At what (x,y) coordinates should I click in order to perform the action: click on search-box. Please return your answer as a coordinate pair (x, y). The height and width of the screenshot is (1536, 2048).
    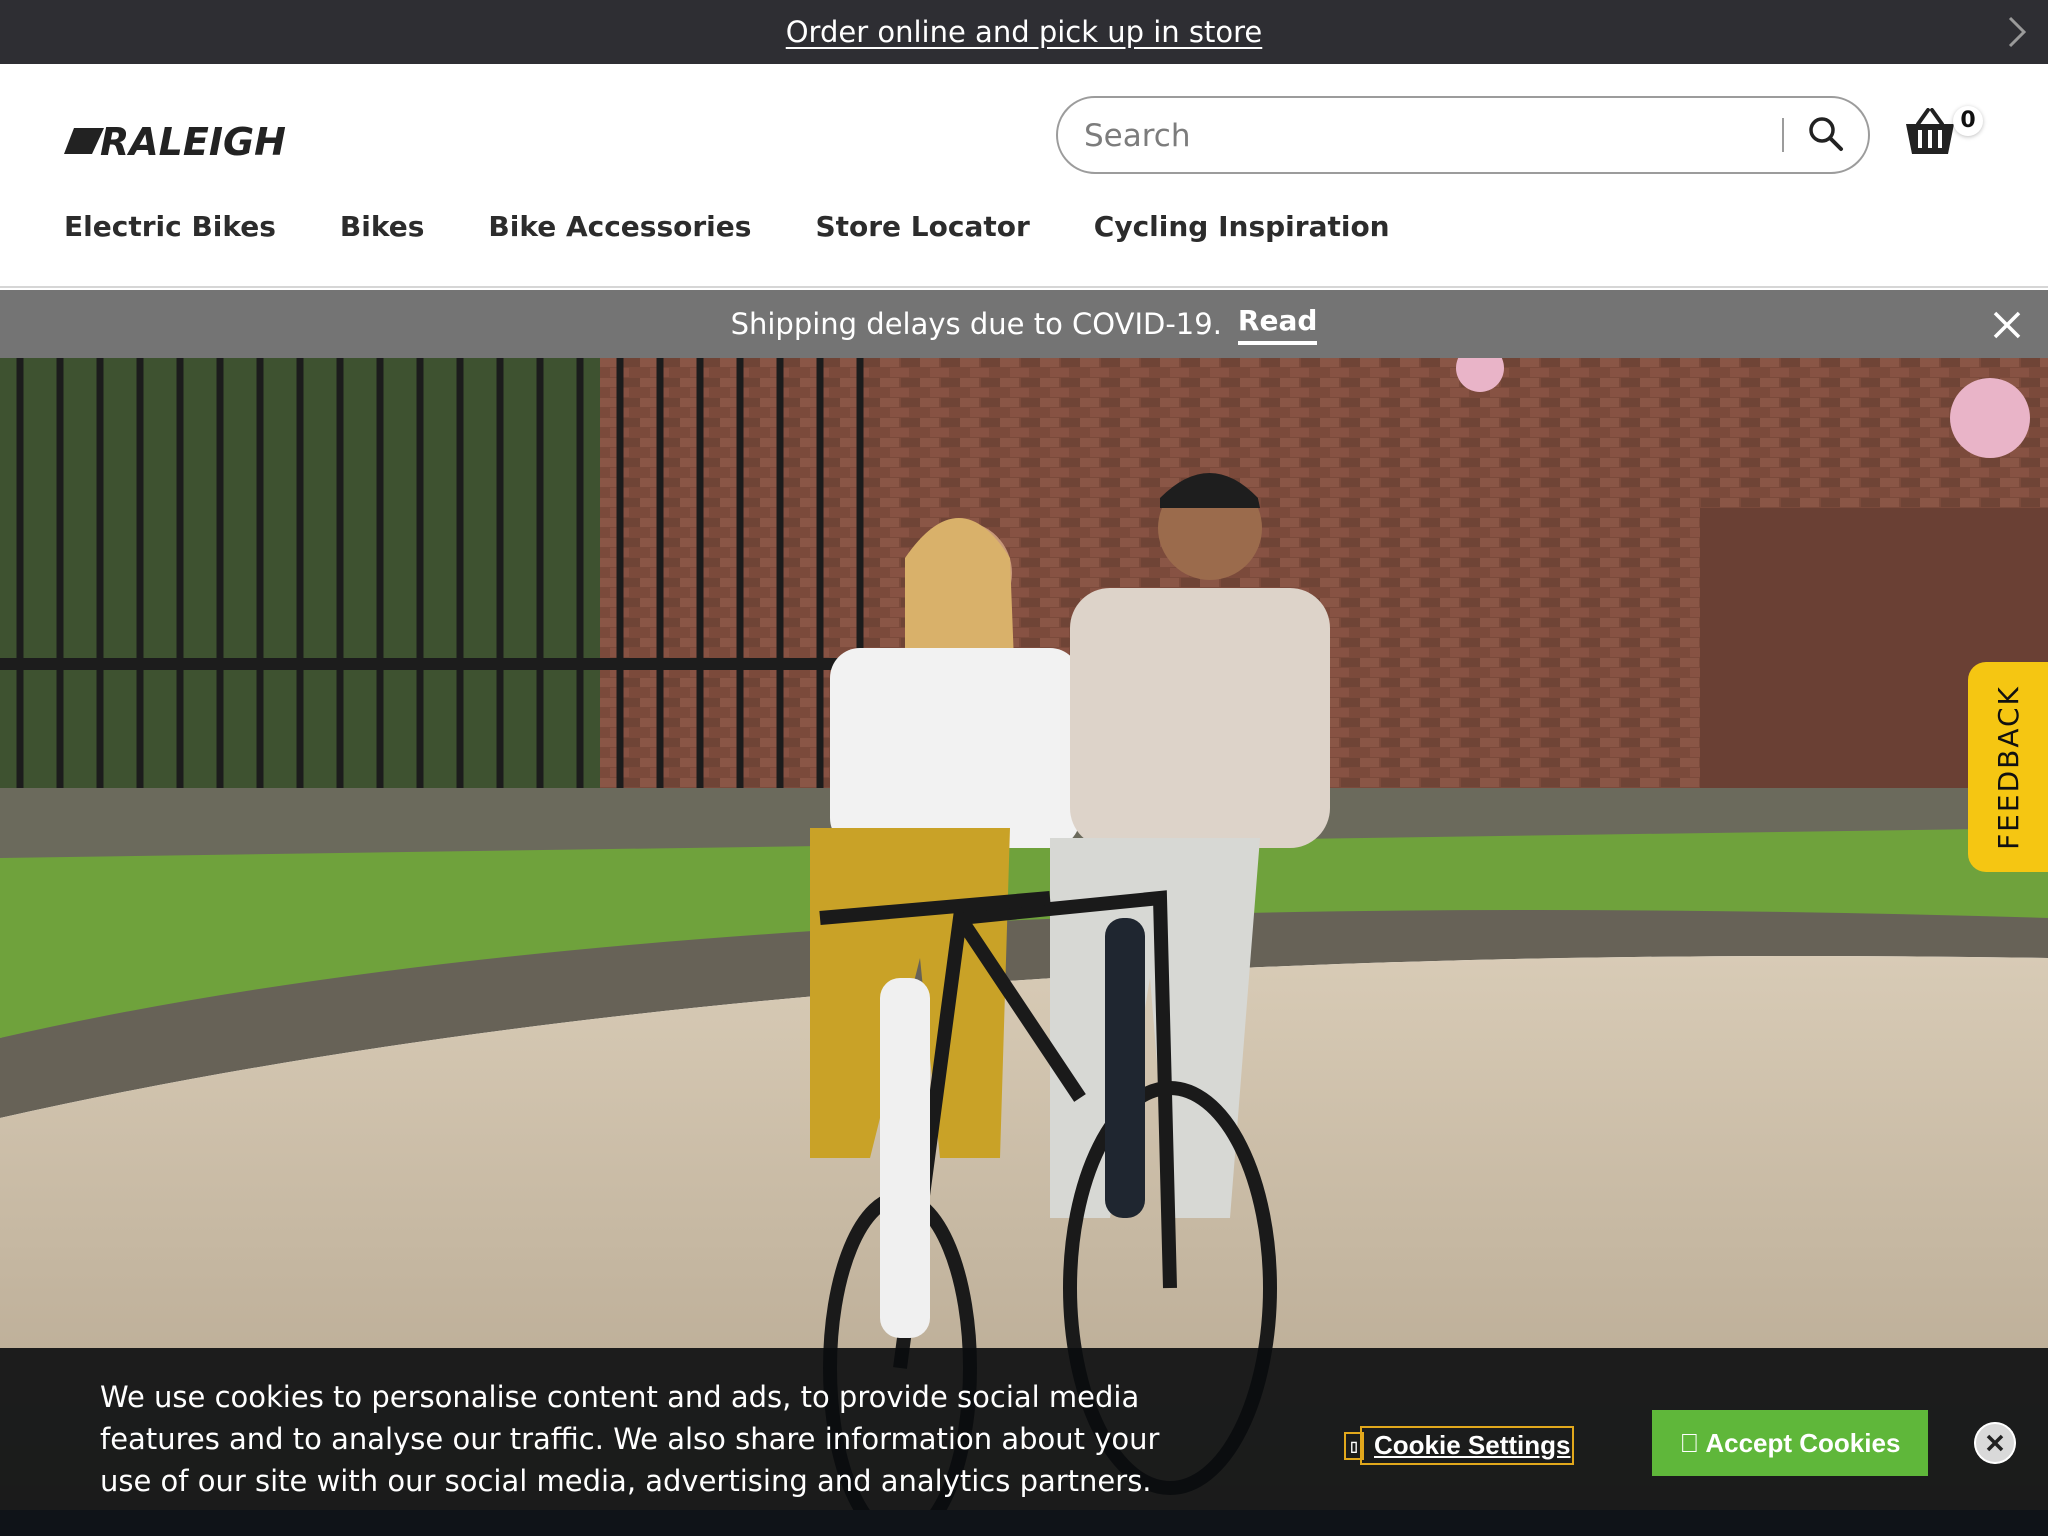
    Looking at the image, I should click on (1463, 135).